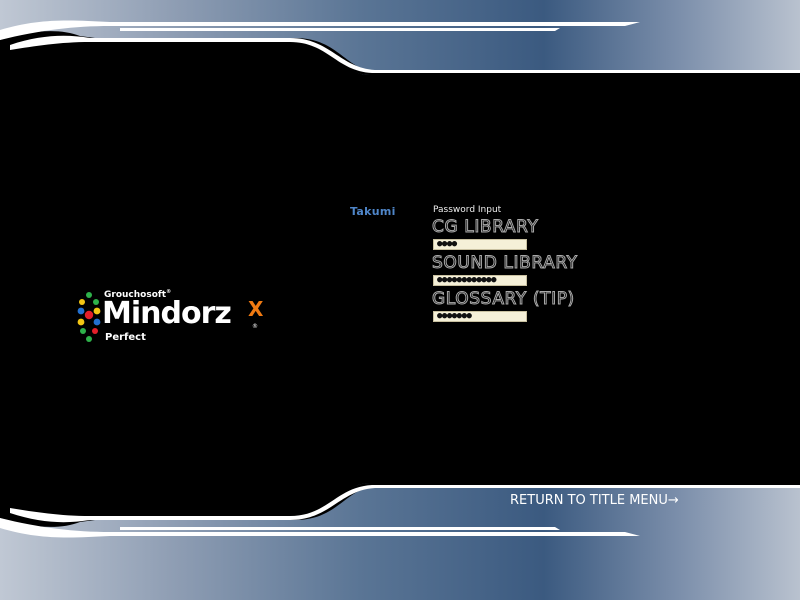 This screenshot has width=800, height=600. Describe the element at coordinates (505, 263) in the screenshot. I see `sound-library-title: SOUND LIBRARY` at that location.